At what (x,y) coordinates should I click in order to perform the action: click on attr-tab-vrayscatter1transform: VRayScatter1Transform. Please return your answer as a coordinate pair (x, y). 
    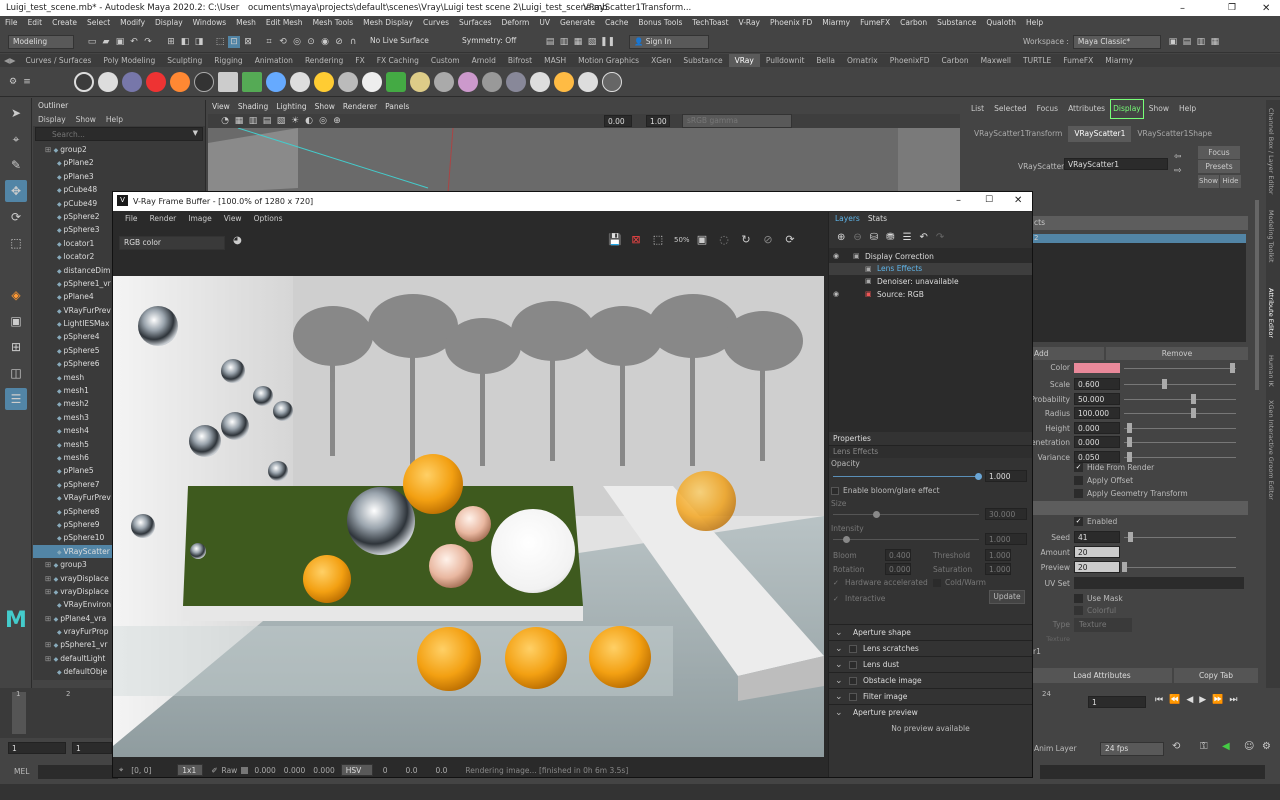
    Looking at the image, I should click on (1018, 134).